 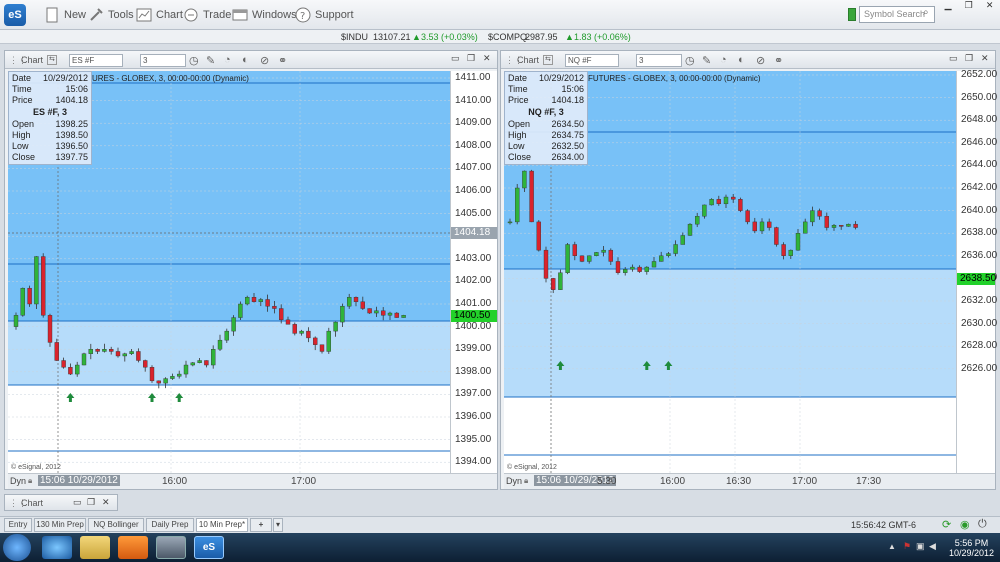 I want to click on search-icon: ⌕, so click(x=926, y=12).